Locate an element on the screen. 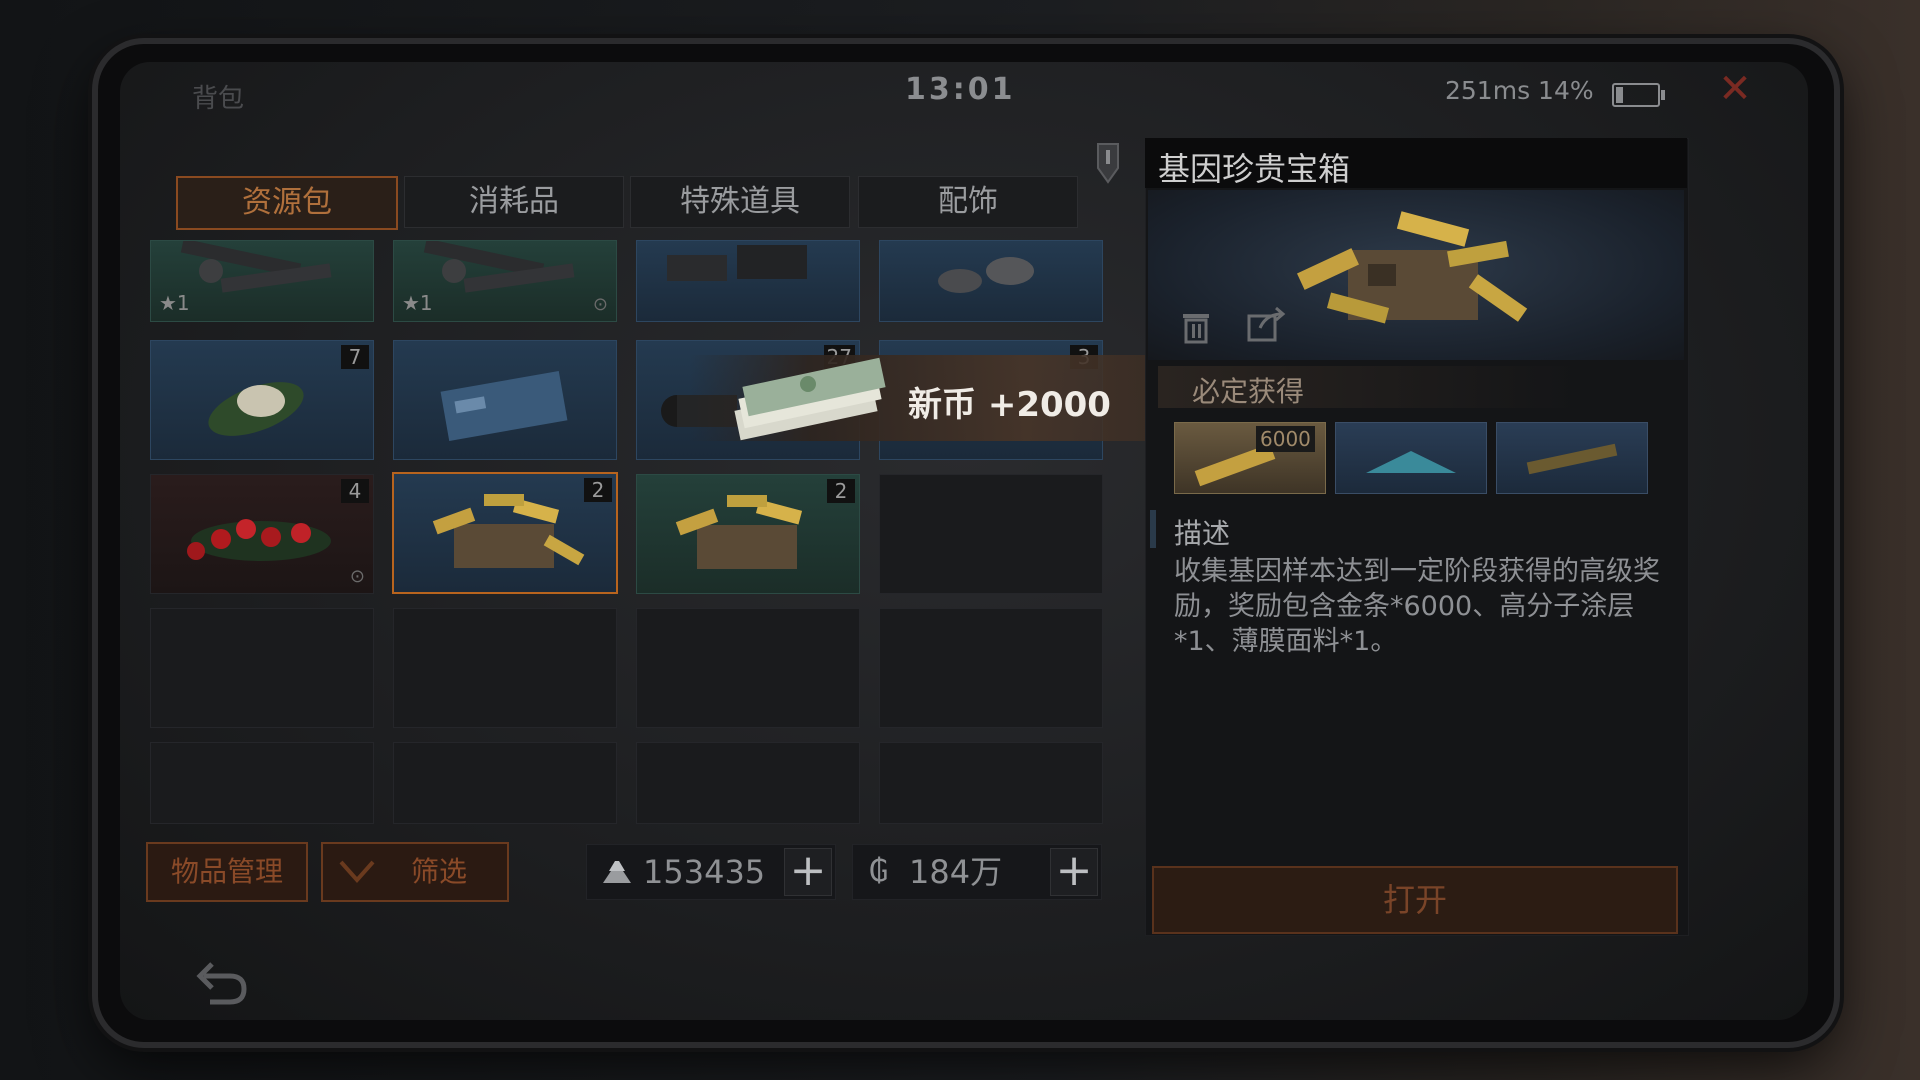  tab-resource-pack: 资源包 is located at coordinates (287, 203).